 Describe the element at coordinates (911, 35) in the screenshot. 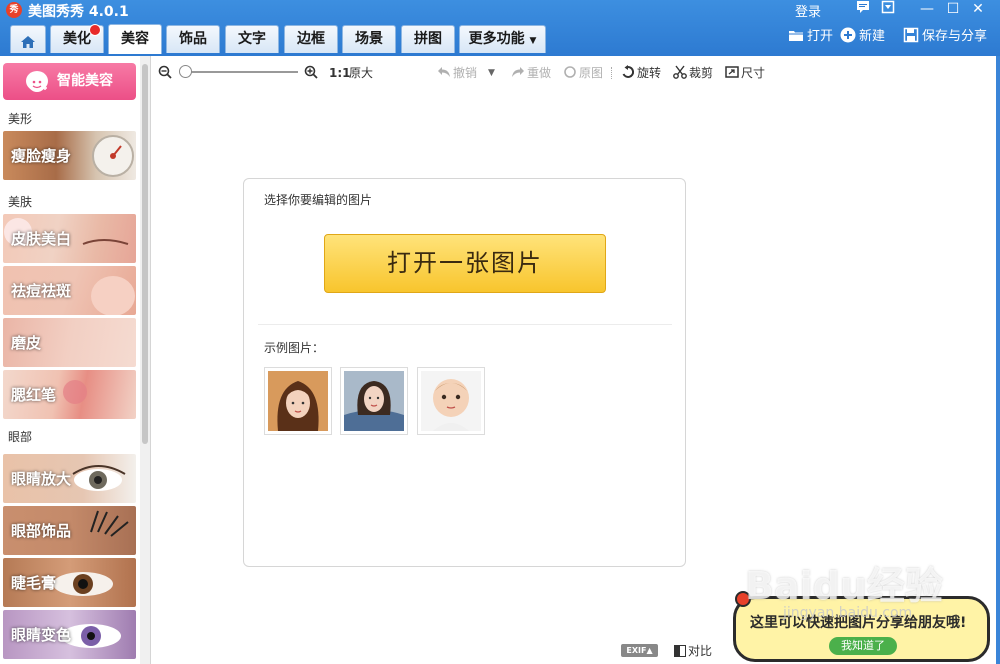

I see `save-icon` at that location.